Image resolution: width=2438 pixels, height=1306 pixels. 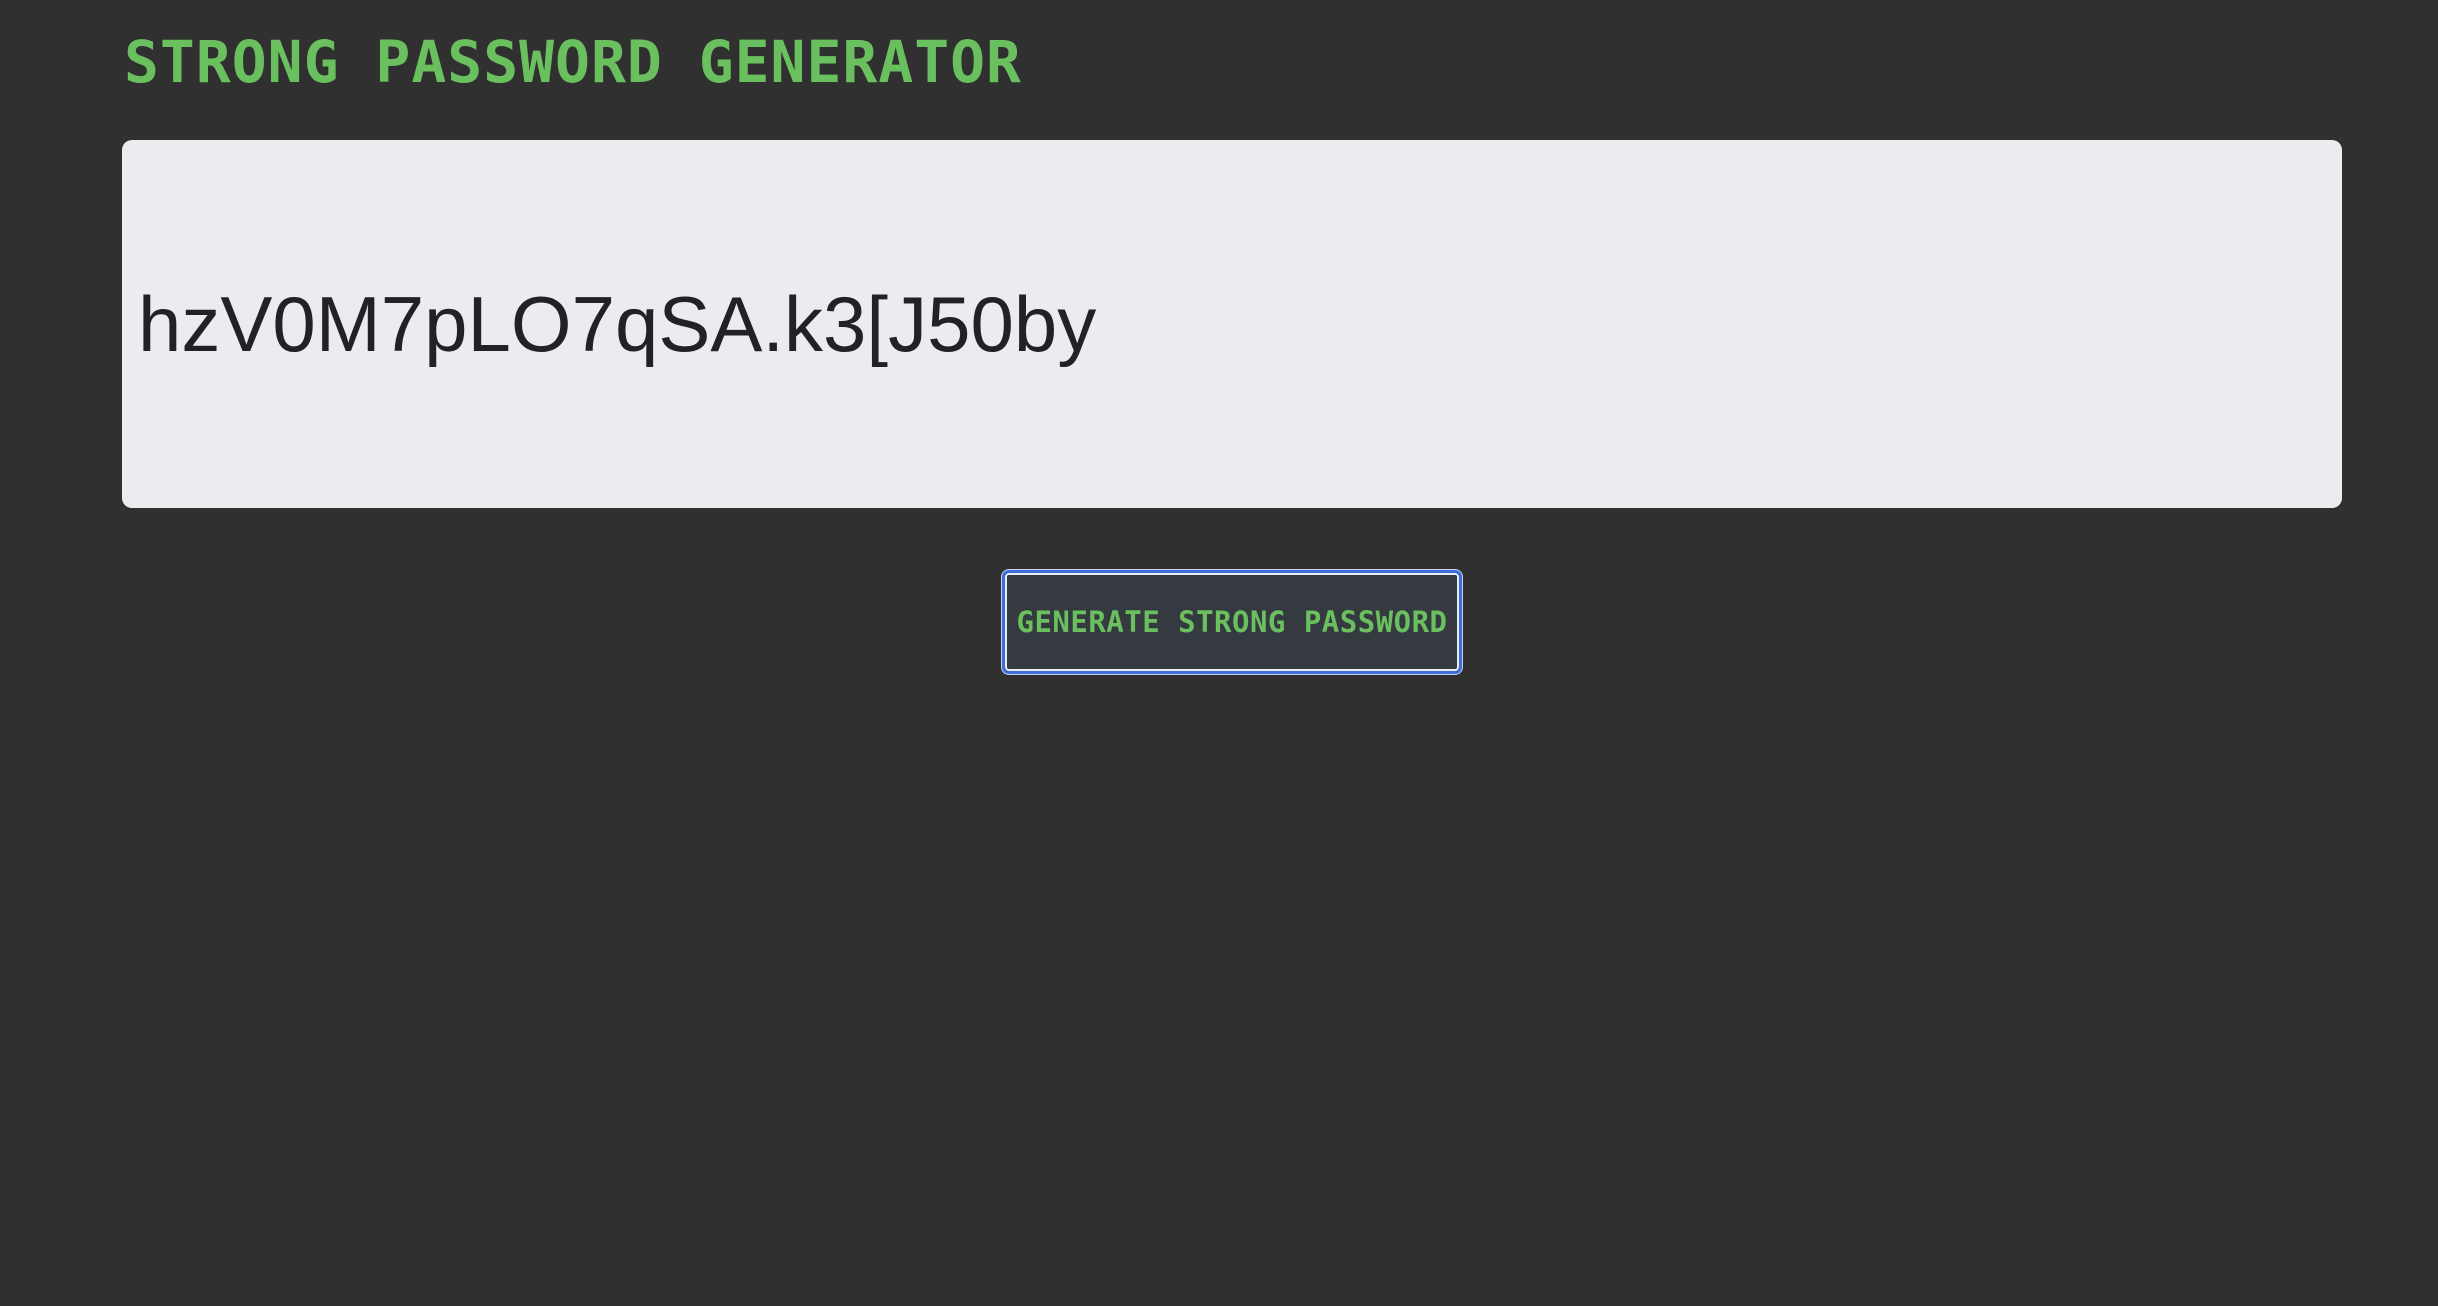 I want to click on page-title: STRONG PASSWORD GENERATOR, so click(x=573, y=62).